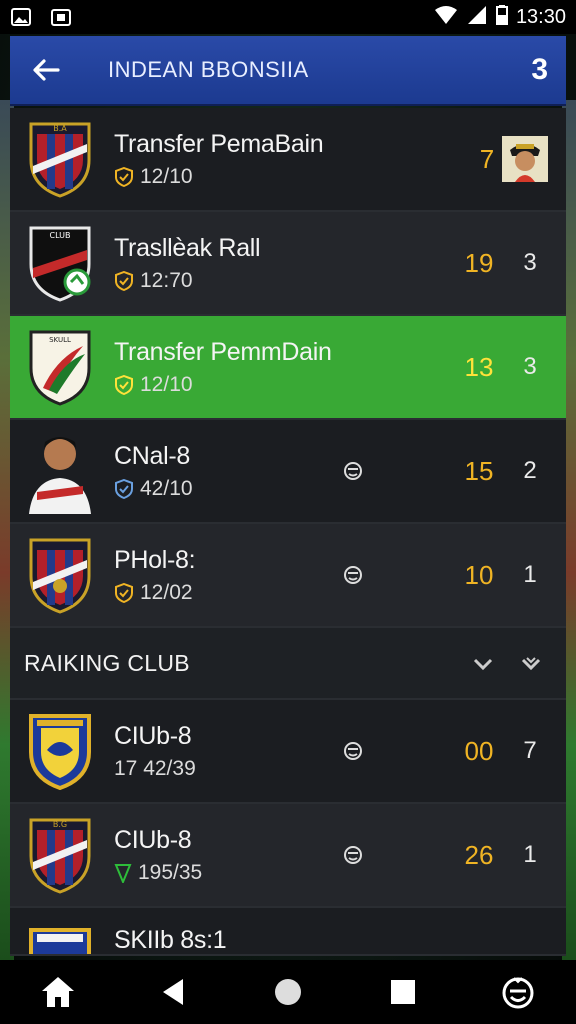 The image size is (576, 1024). I want to click on row-title: SKIIb 8s:1, so click(170, 940).